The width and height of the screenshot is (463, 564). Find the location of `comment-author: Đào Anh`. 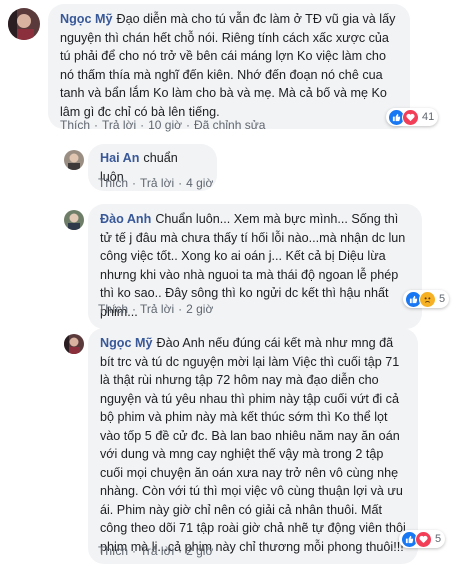

comment-author: Đào Anh is located at coordinates (125, 219).